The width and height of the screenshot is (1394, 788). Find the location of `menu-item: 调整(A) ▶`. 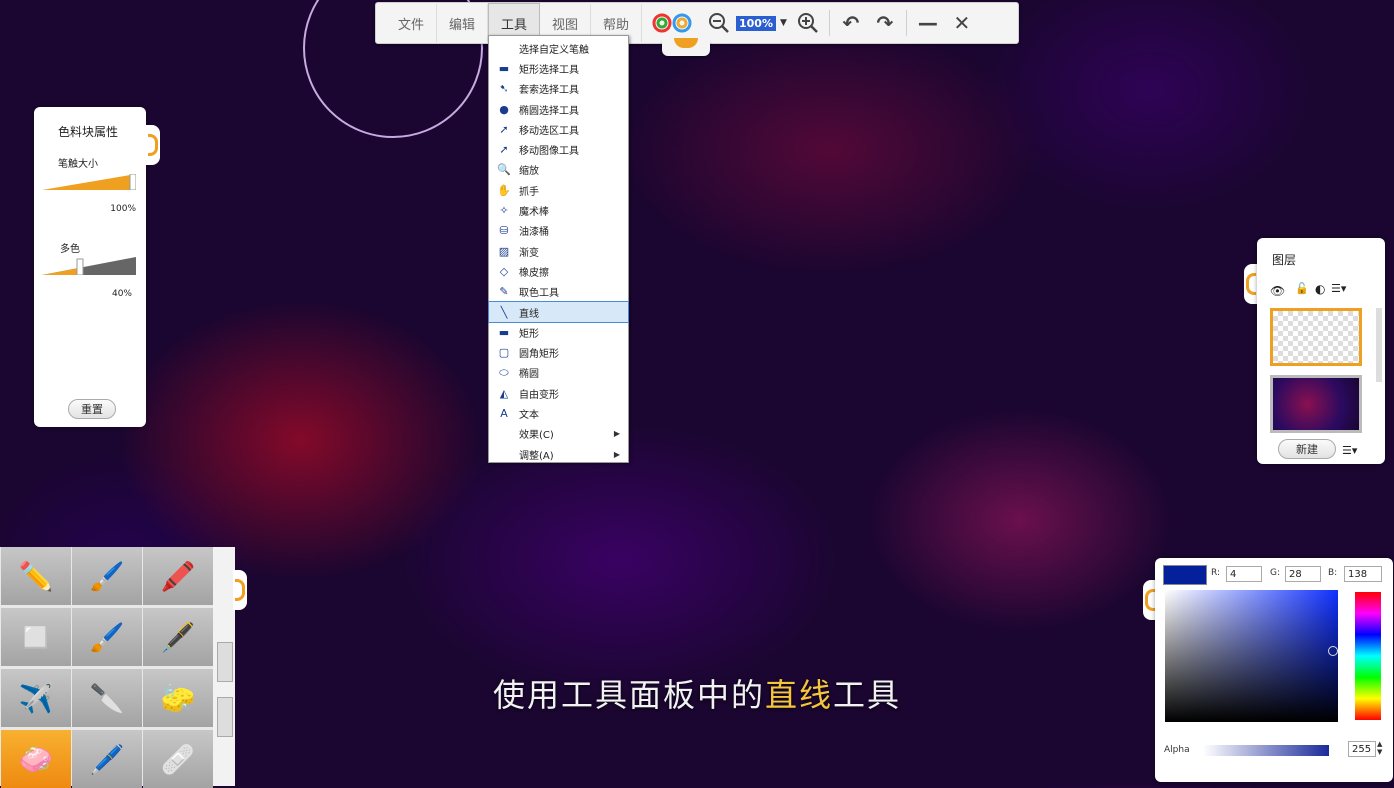

menu-item: 调整(A) ▶ is located at coordinates (558, 454).